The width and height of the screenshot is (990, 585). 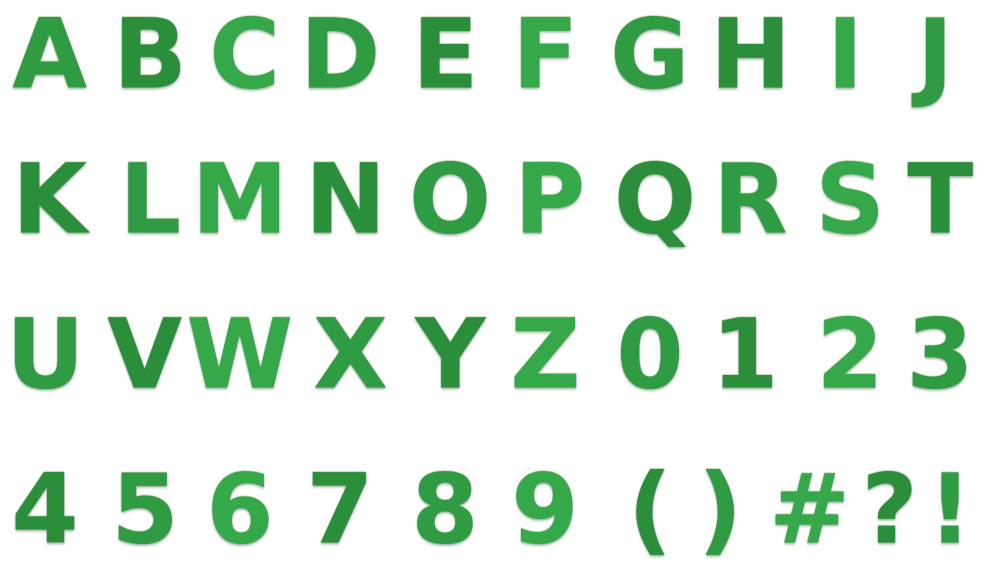 I want to click on glyph-7: 7, so click(x=340, y=510).